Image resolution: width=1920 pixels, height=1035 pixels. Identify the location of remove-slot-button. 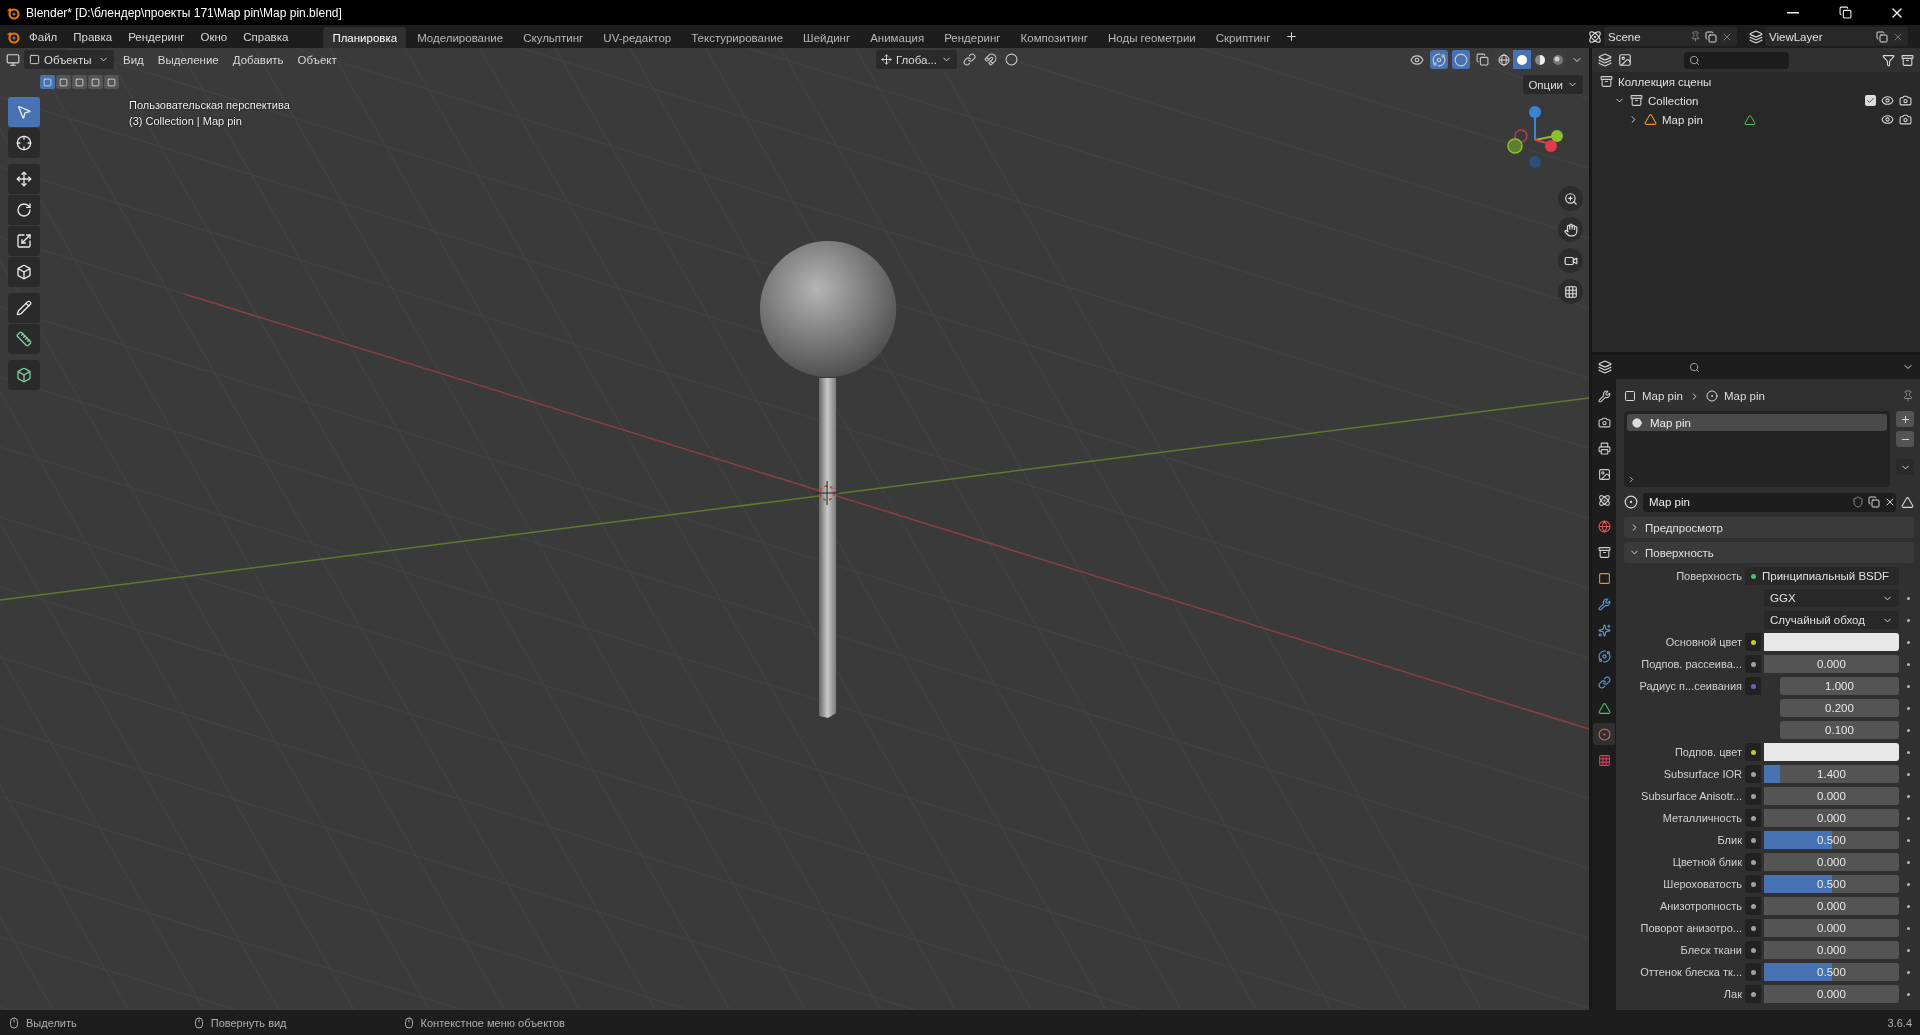
(1905, 439).